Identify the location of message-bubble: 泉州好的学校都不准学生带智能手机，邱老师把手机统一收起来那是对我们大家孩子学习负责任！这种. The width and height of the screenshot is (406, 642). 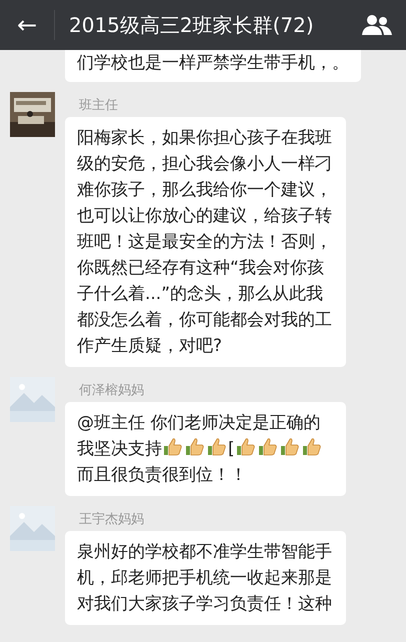
(205, 578).